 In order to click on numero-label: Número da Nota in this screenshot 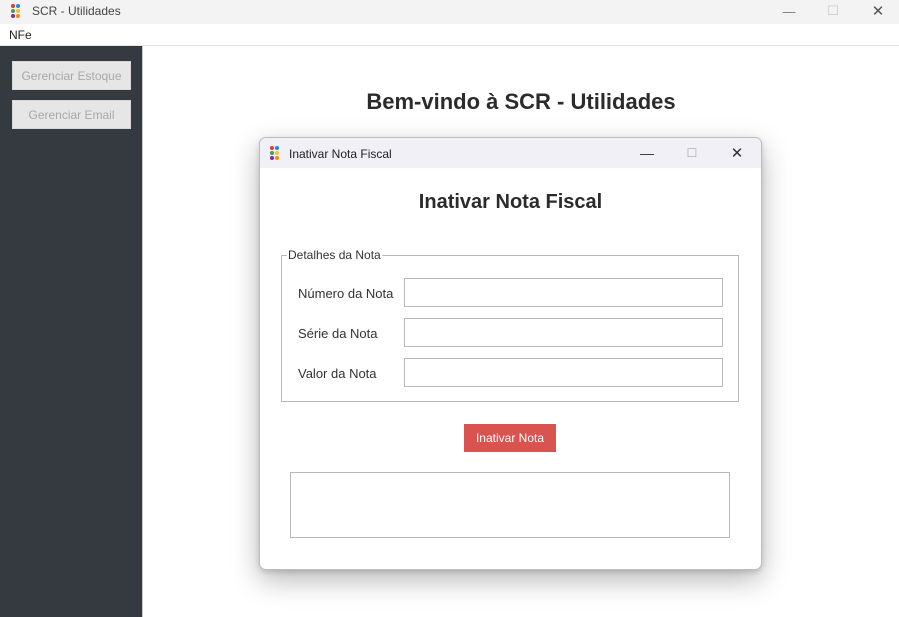, I will do `click(346, 293)`.